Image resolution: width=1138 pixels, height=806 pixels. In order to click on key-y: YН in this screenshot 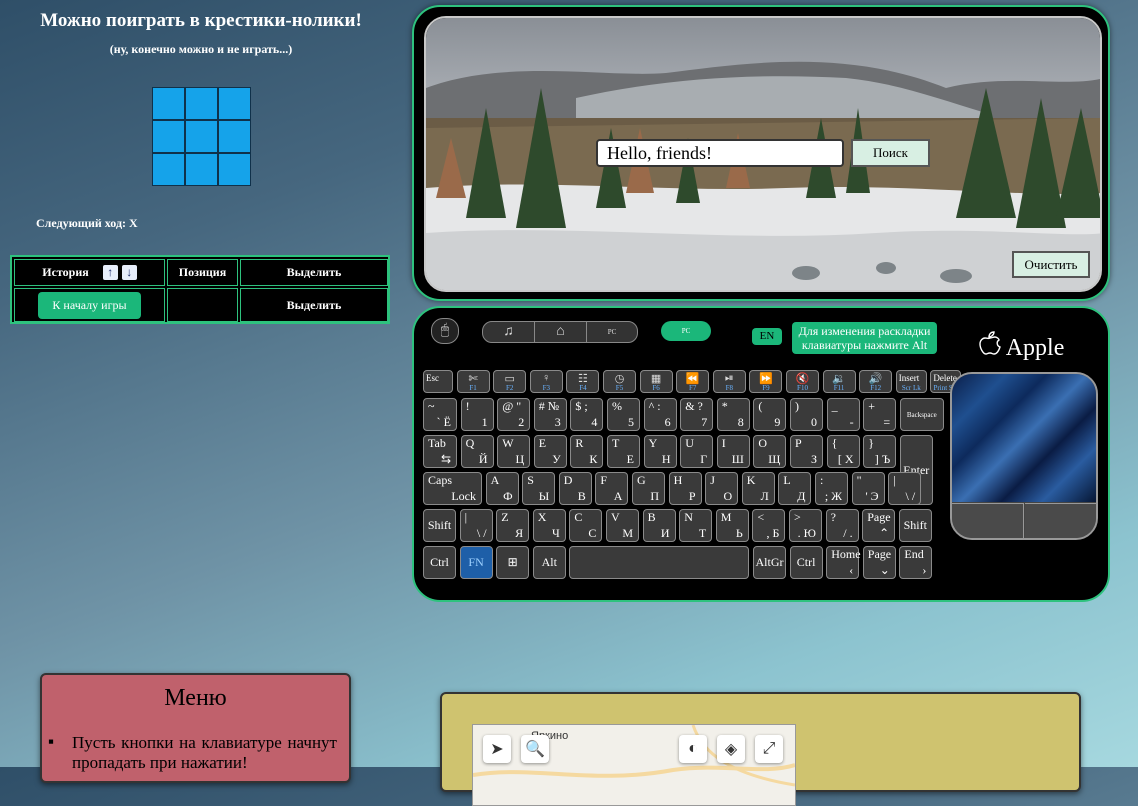, I will do `click(660, 451)`.